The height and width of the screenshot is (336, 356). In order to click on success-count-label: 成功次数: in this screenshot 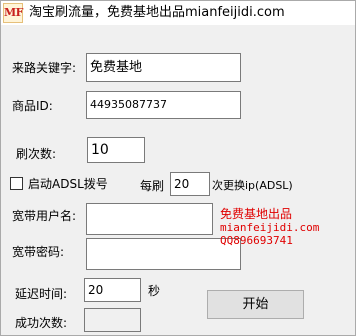, I will do `click(41, 323)`.